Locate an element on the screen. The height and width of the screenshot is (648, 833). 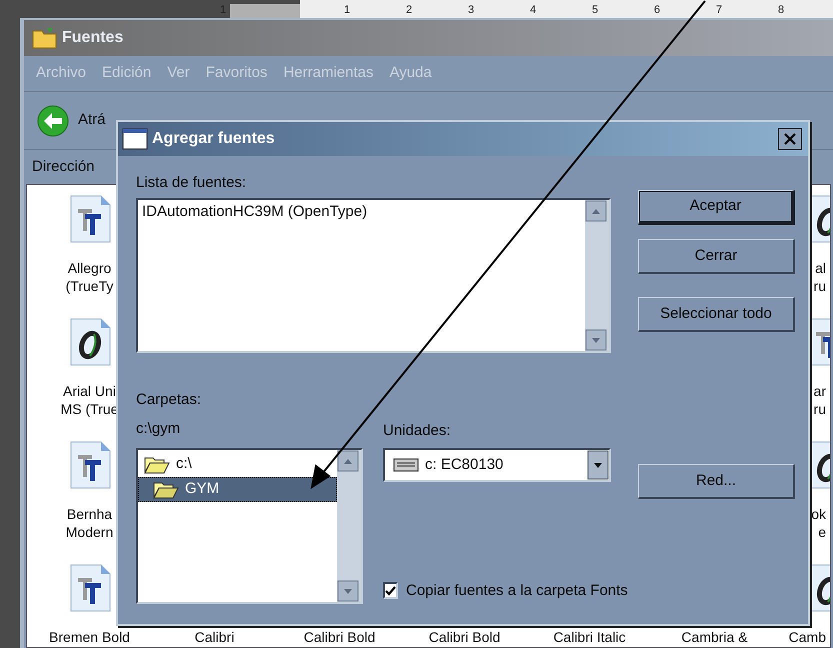
font-file-label: Calibri Italic is located at coordinates (589, 637).